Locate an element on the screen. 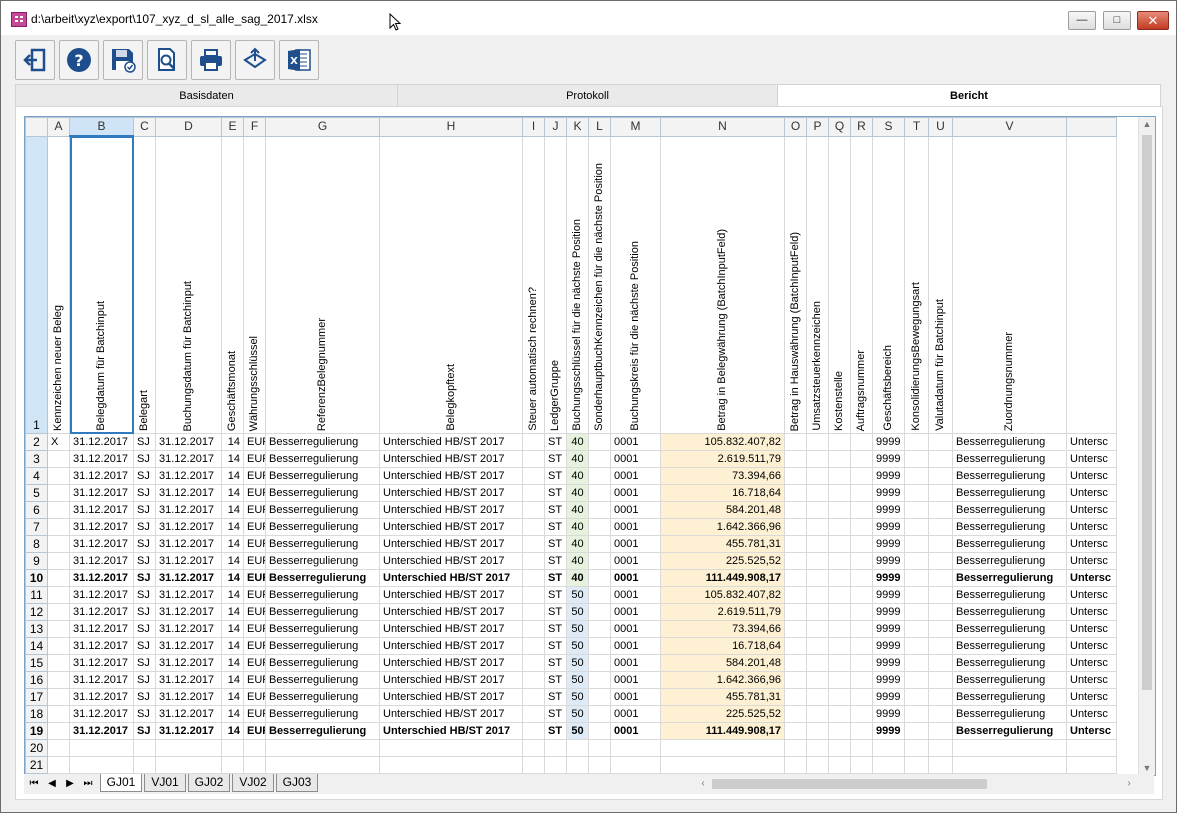  row-header: 1 is located at coordinates (36, 284).